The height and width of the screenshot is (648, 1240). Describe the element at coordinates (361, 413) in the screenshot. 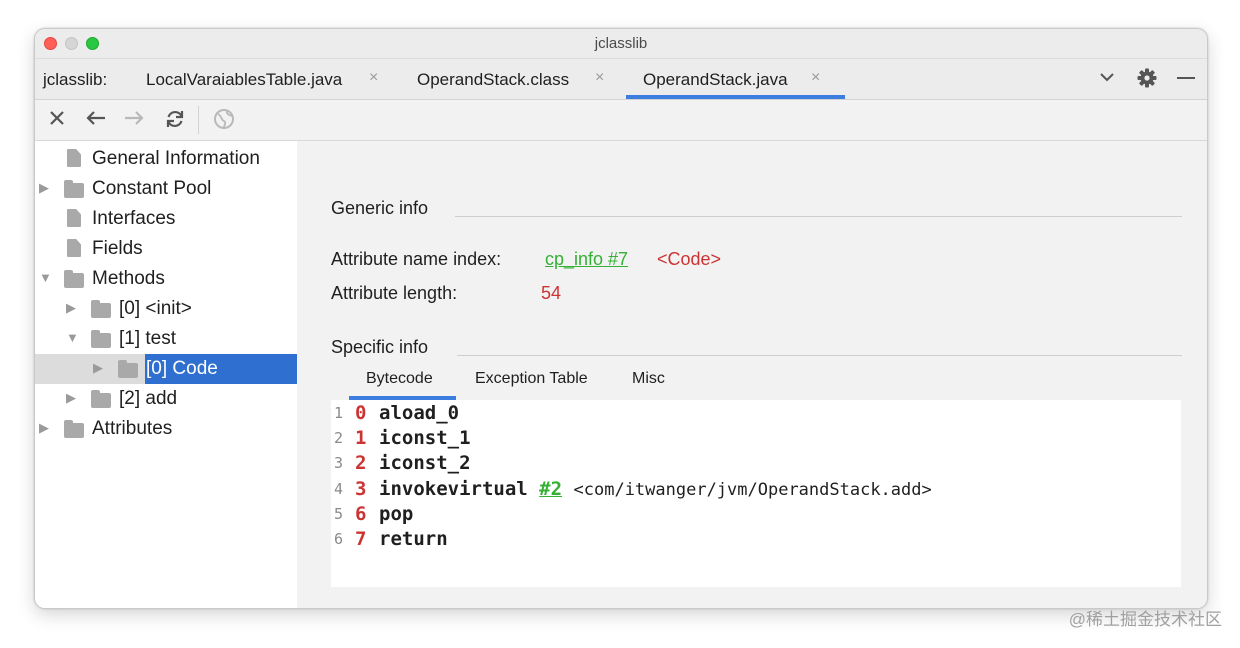

I see `bytecode-offset: 0` at that location.